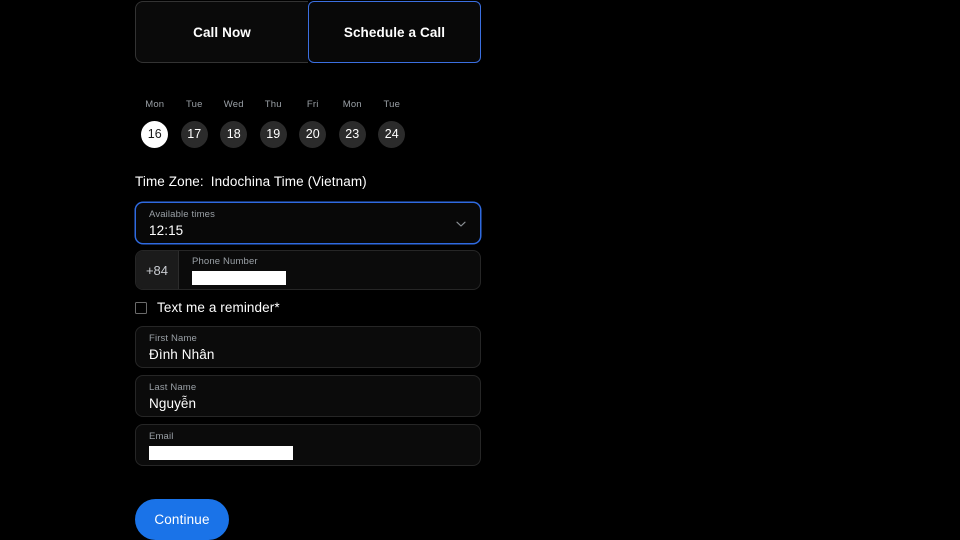  I want to click on date-option-18: Wed 18, so click(234, 123).